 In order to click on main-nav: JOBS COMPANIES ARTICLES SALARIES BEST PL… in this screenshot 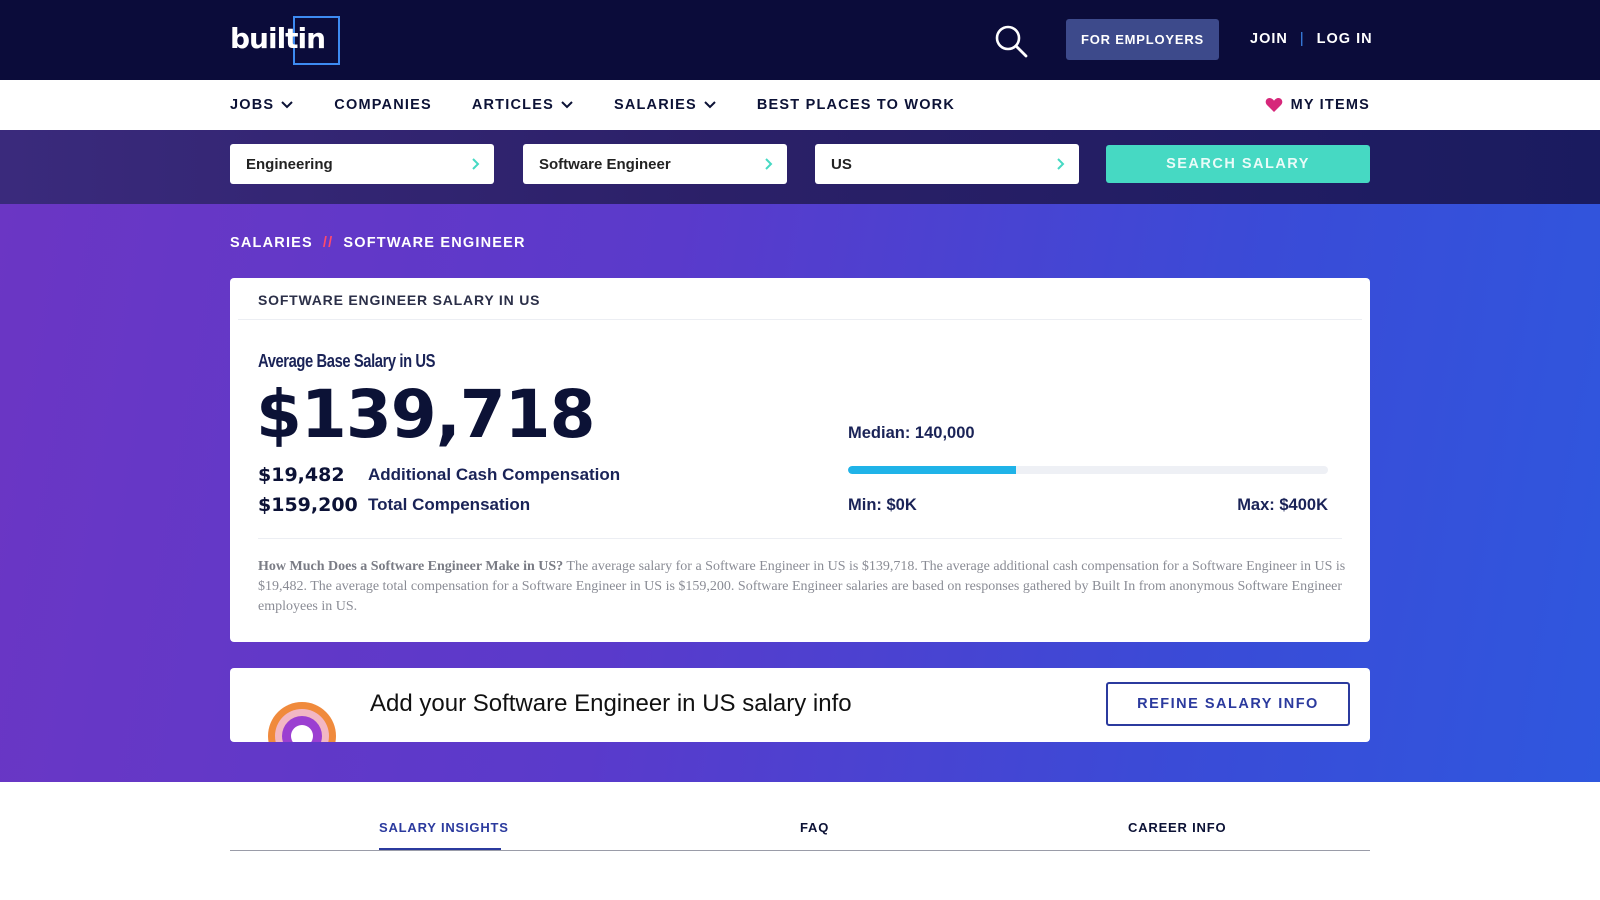, I will do `click(800, 105)`.